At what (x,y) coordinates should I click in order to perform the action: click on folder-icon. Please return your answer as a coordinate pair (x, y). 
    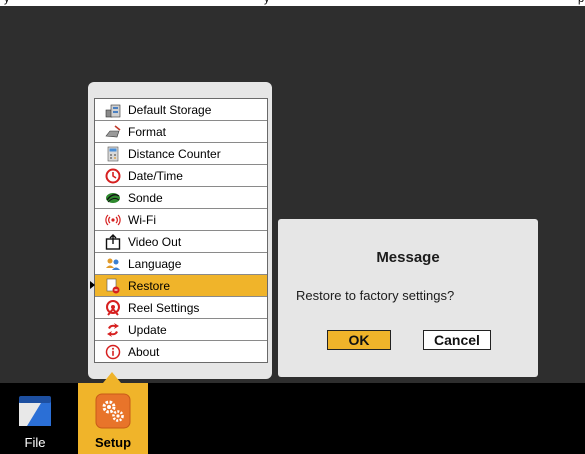
    Looking at the image, I should click on (35, 411).